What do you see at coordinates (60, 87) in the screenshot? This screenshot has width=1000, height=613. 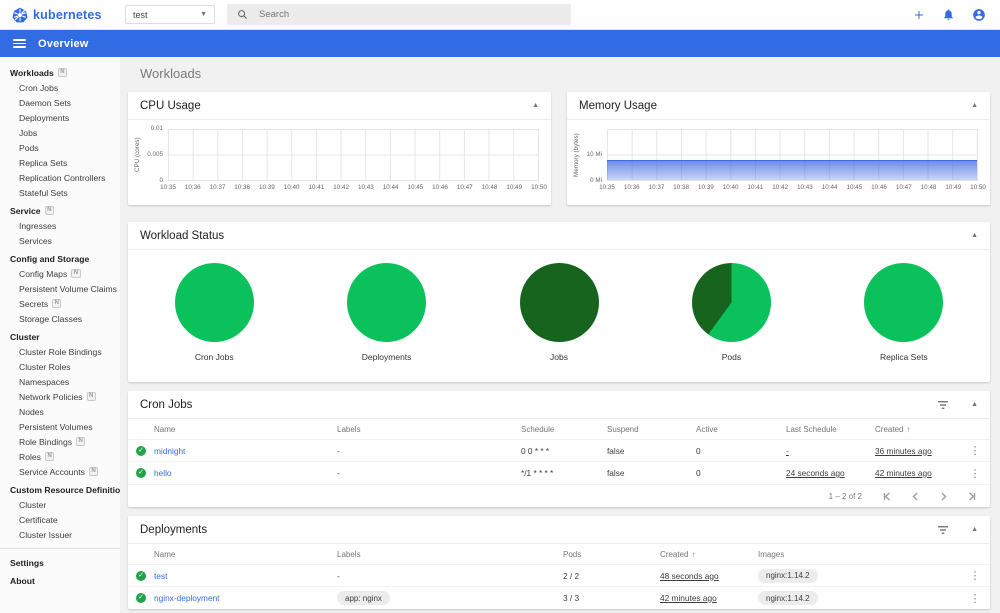 I see `sidebar-item-cron-jobs: Cron Jobs` at bounding box center [60, 87].